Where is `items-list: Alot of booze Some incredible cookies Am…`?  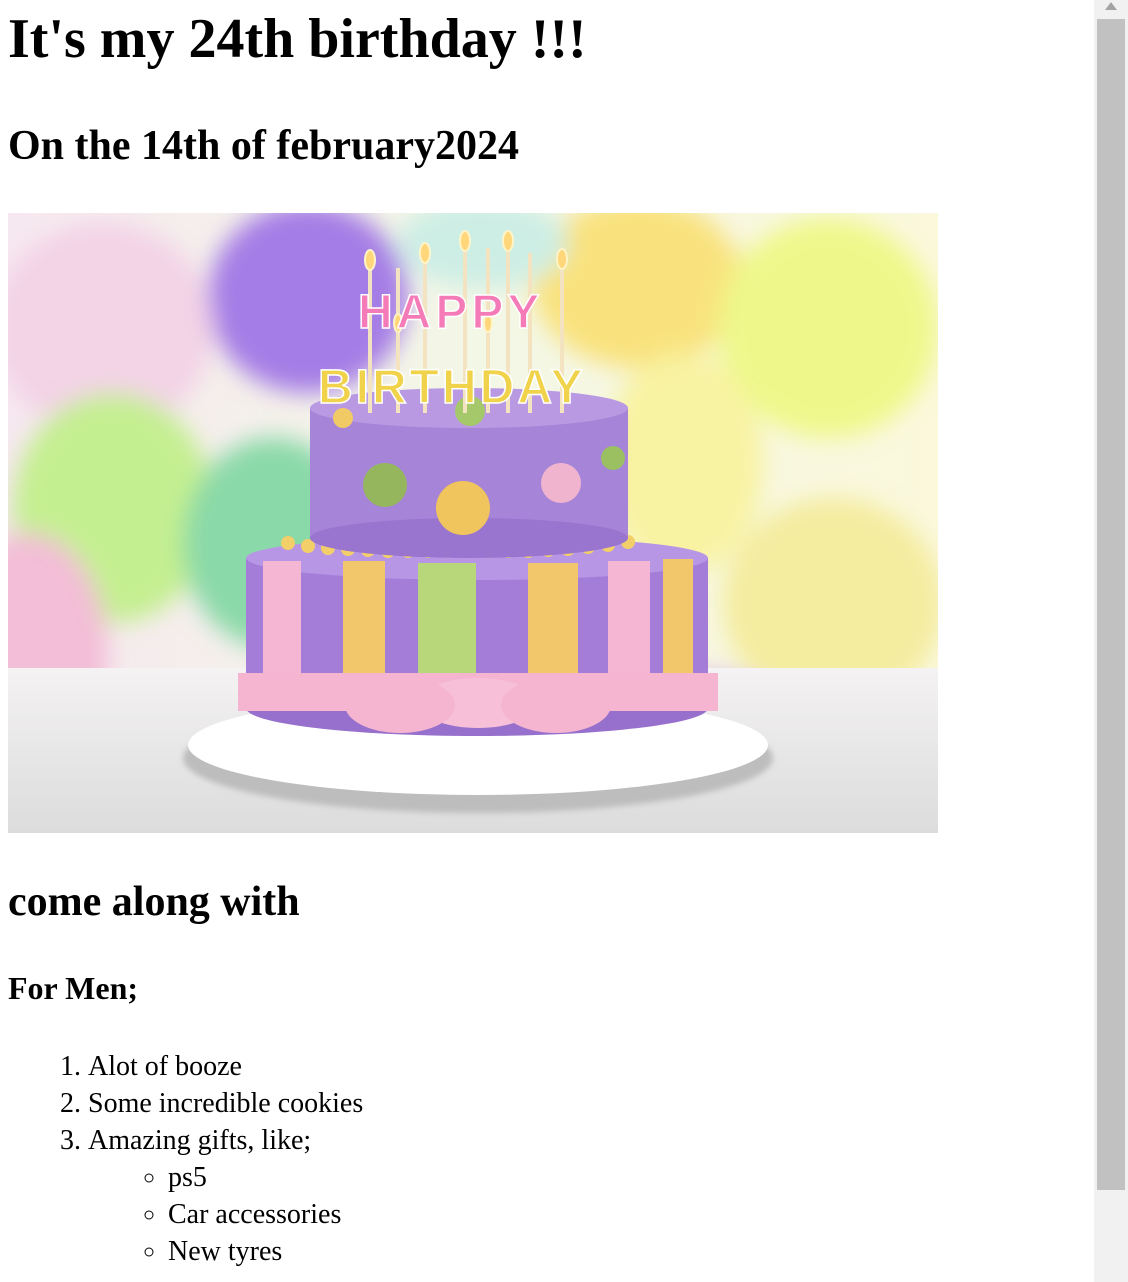 items-list: Alot of booze Some incredible cookies Am… is located at coordinates (185, 1159).